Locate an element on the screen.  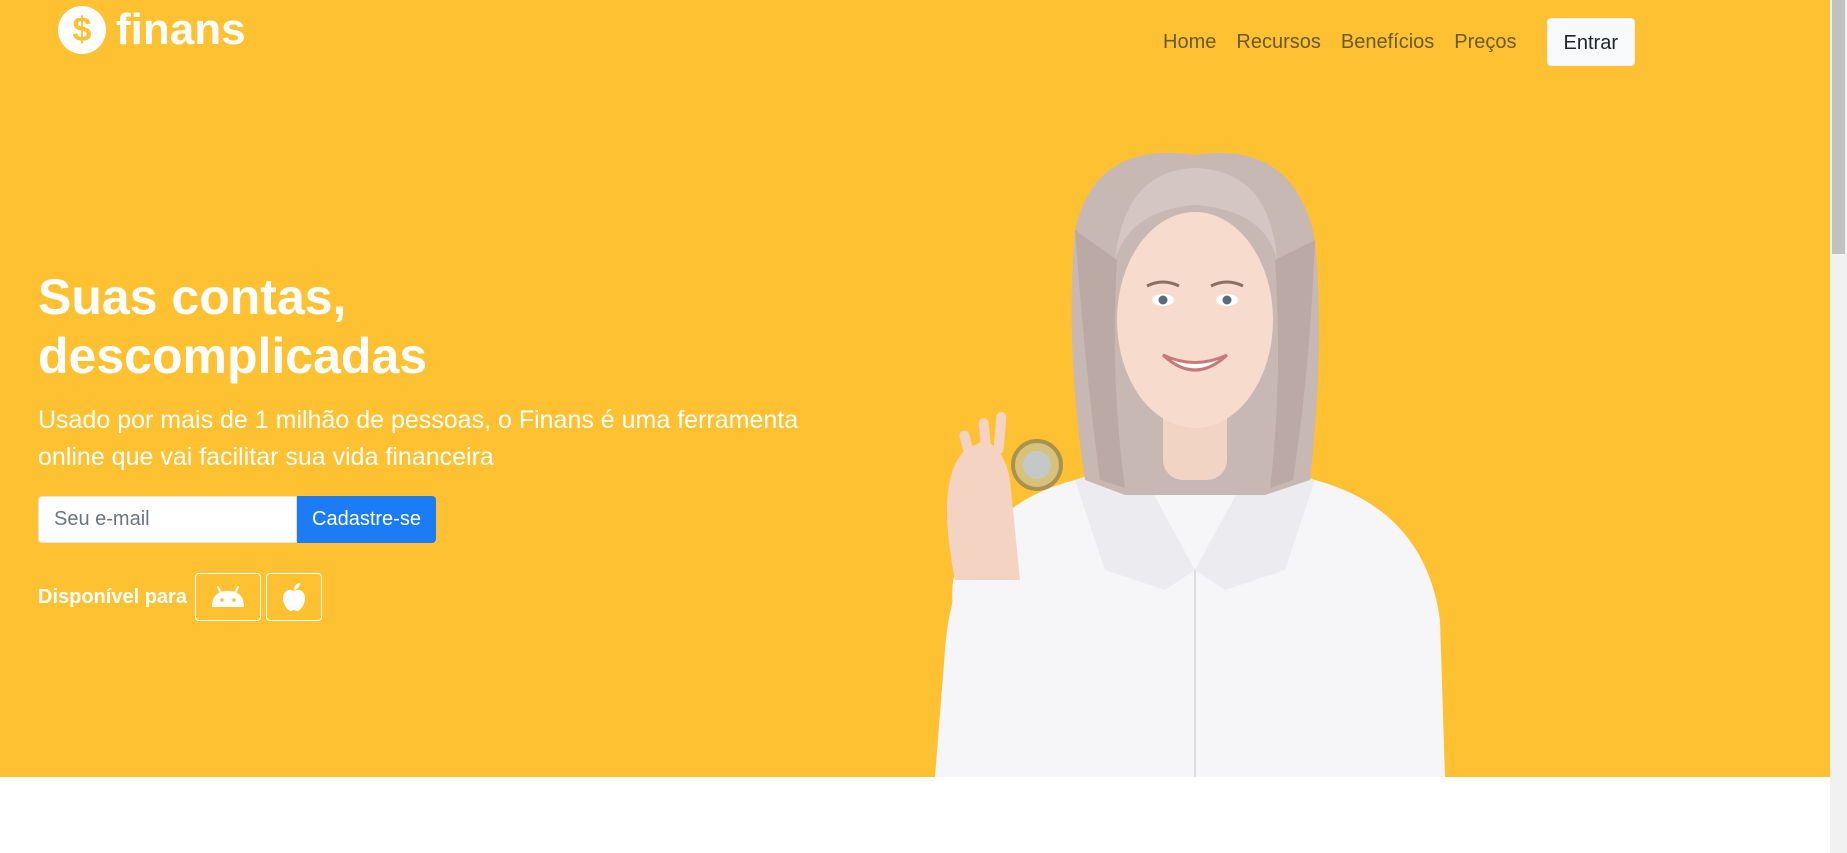
nav-link-beneficios: Benefícios is located at coordinates (1387, 42).